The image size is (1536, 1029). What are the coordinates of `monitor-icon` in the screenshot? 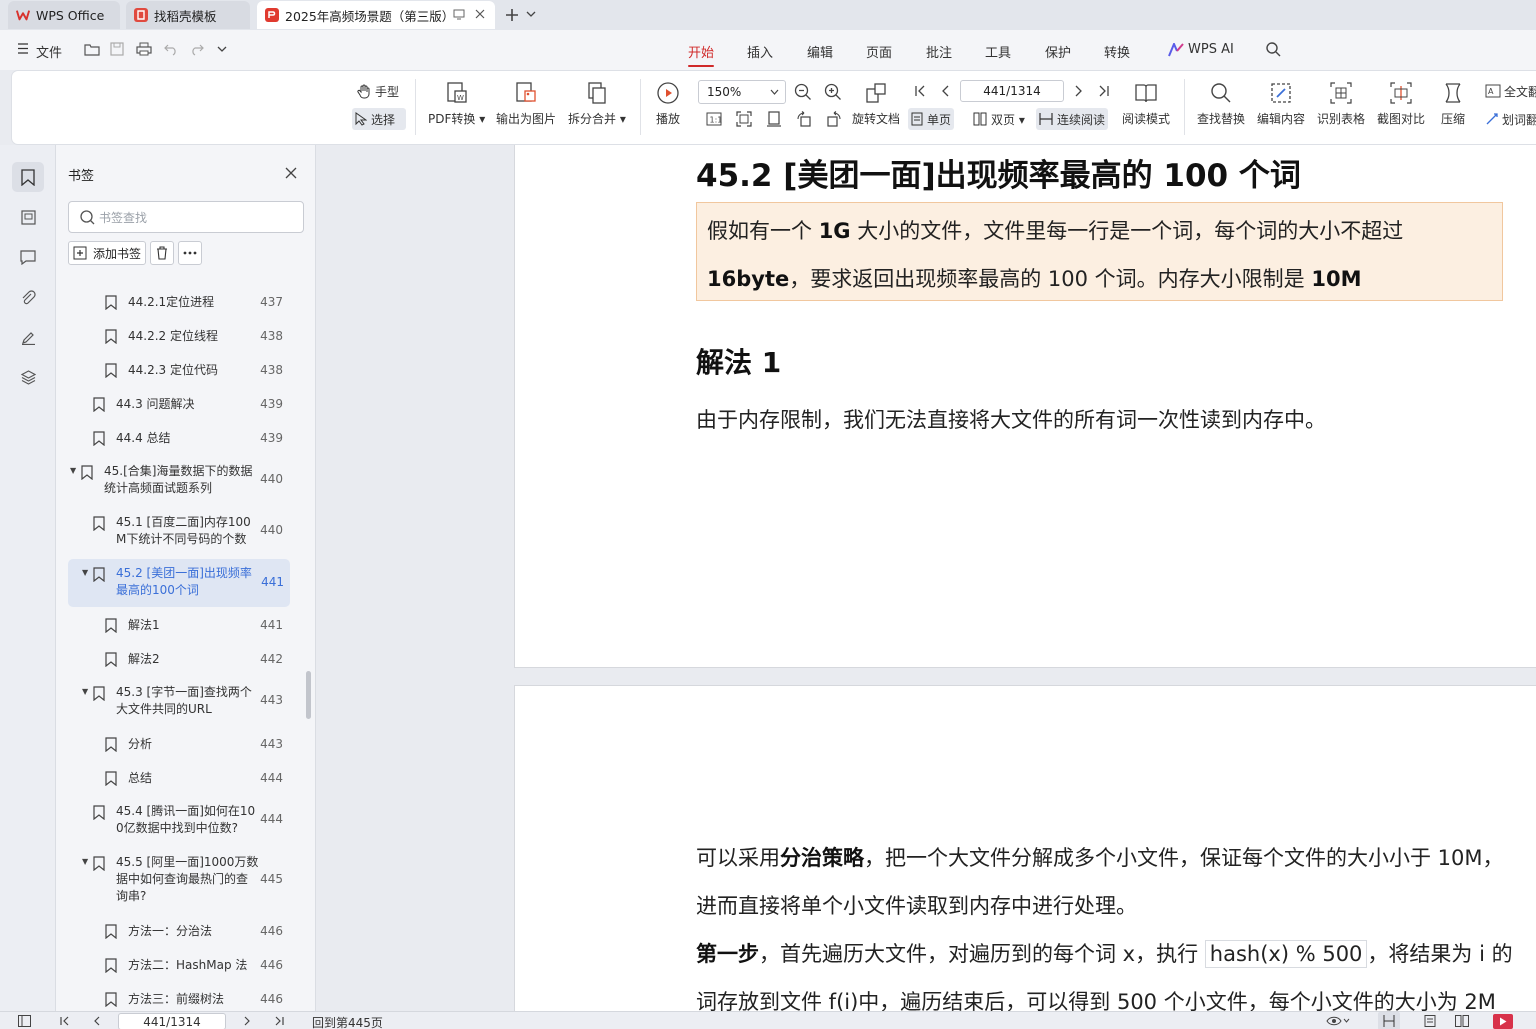 It's located at (459, 14).